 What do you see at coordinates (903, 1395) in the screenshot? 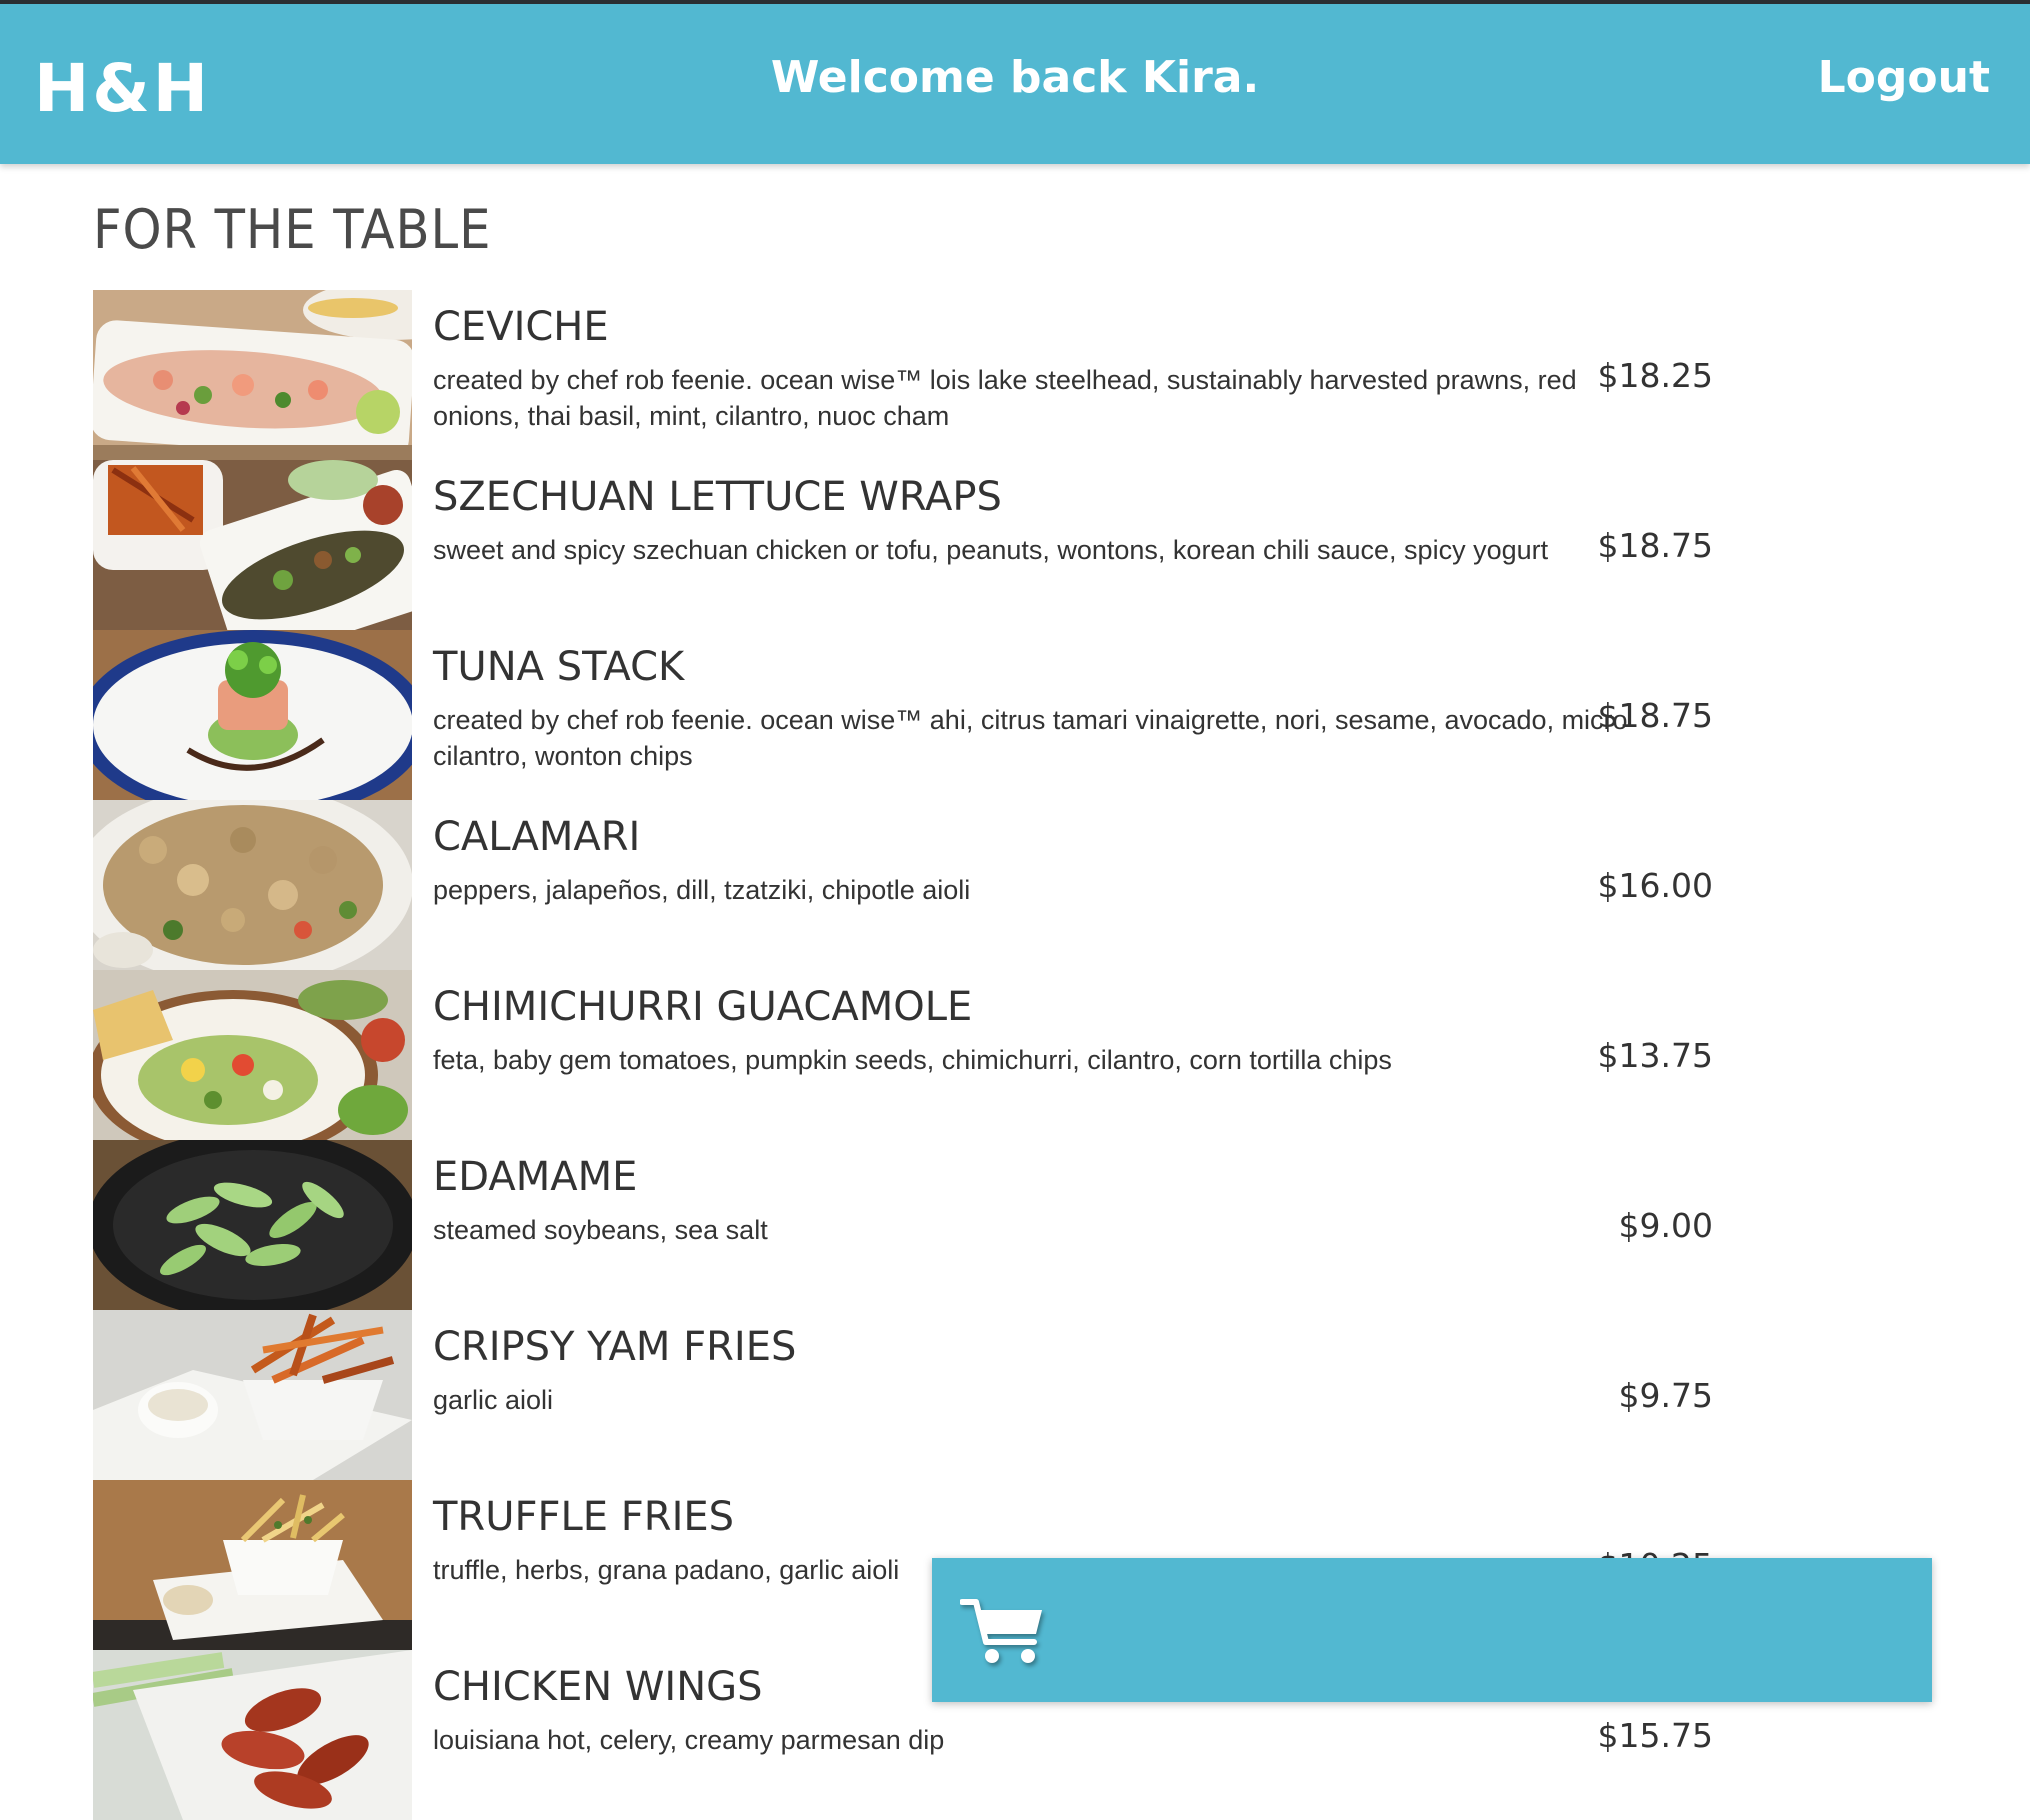
I see `menu-item-cripsy-yam-fries: CRIPSY YAM FRIES garlic aioli $9.75` at bounding box center [903, 1395].